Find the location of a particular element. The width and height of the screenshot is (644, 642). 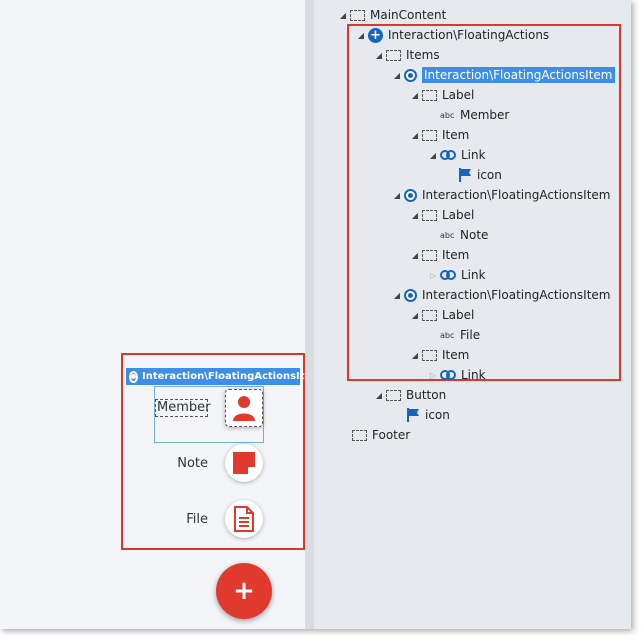

pane-splitter is located at coordinates (309, 314).